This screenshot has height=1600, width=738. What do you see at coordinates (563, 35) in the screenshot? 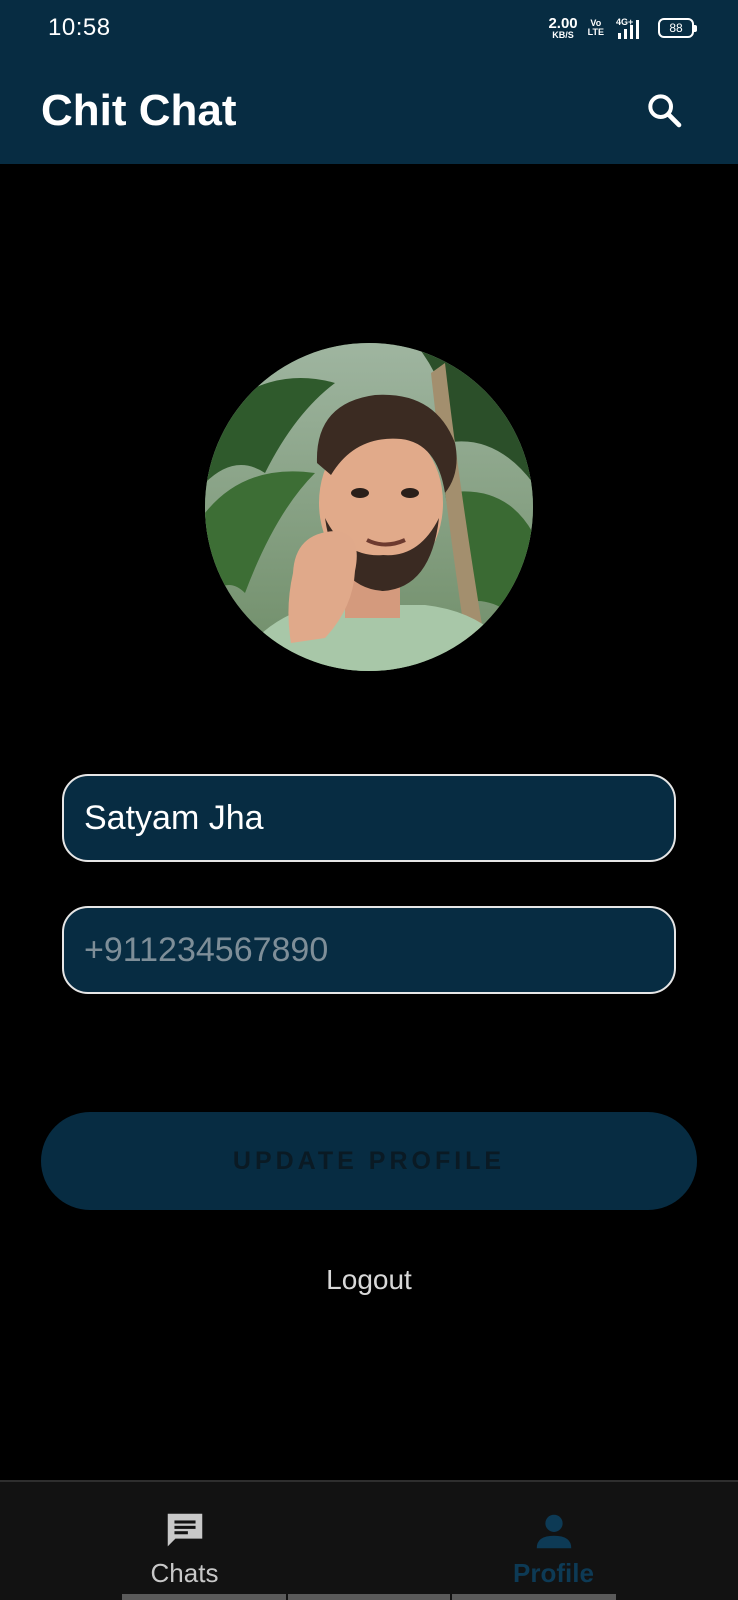
I see `network-speed-unit: KB/S` at bounding box center [563, 35].